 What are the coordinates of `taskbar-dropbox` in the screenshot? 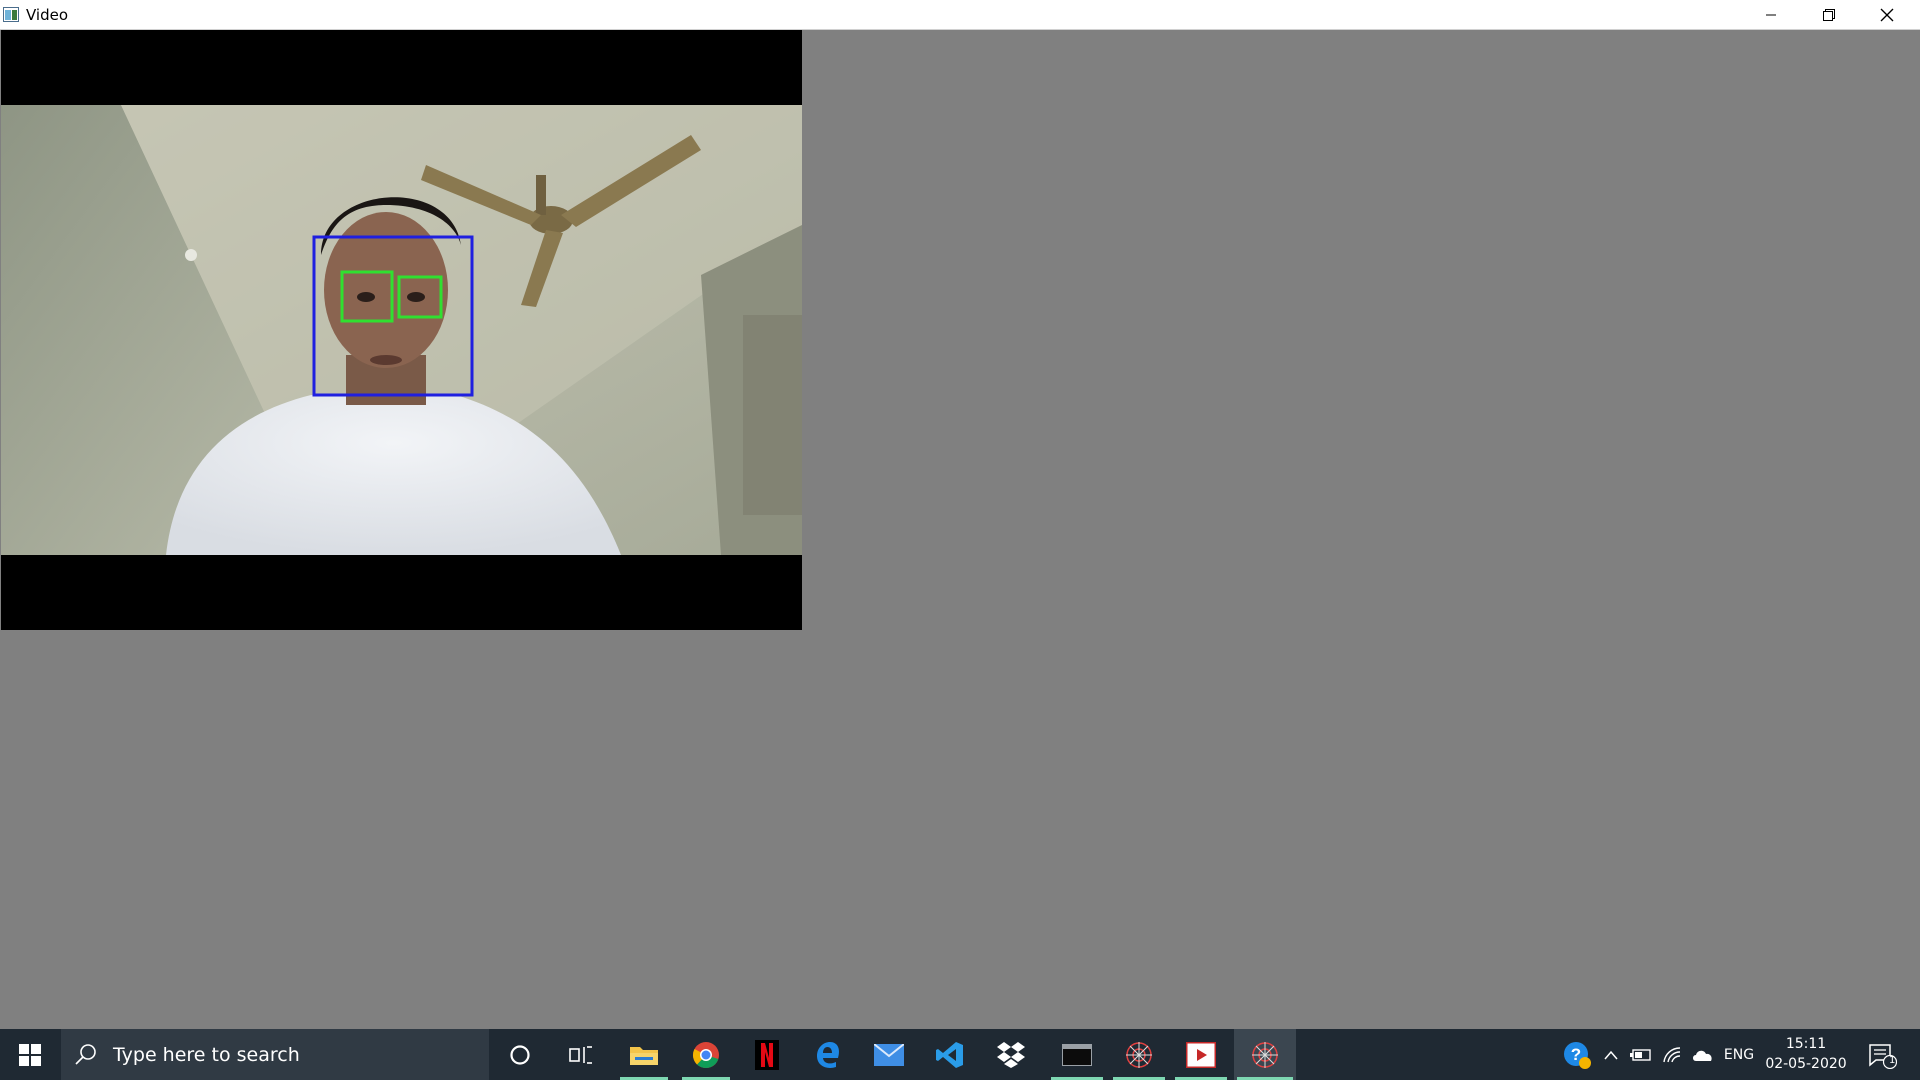 It's located at (1011, 1054).